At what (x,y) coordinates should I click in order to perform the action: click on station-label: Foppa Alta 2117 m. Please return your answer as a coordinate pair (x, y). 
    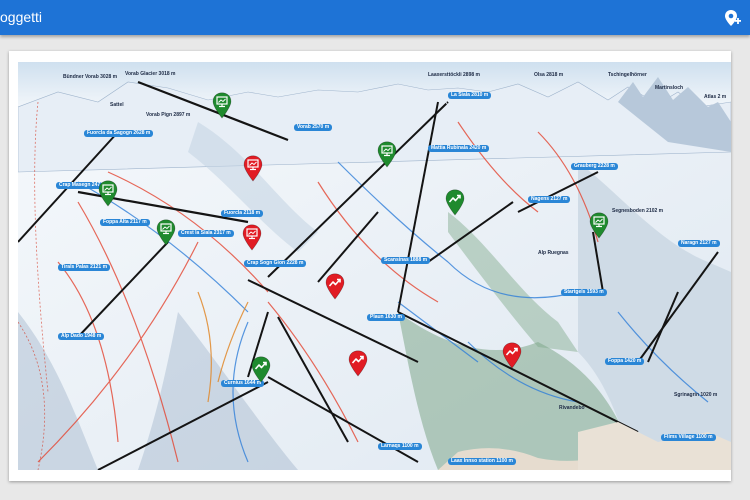
    Looking at the image, I should click on (125, 222).